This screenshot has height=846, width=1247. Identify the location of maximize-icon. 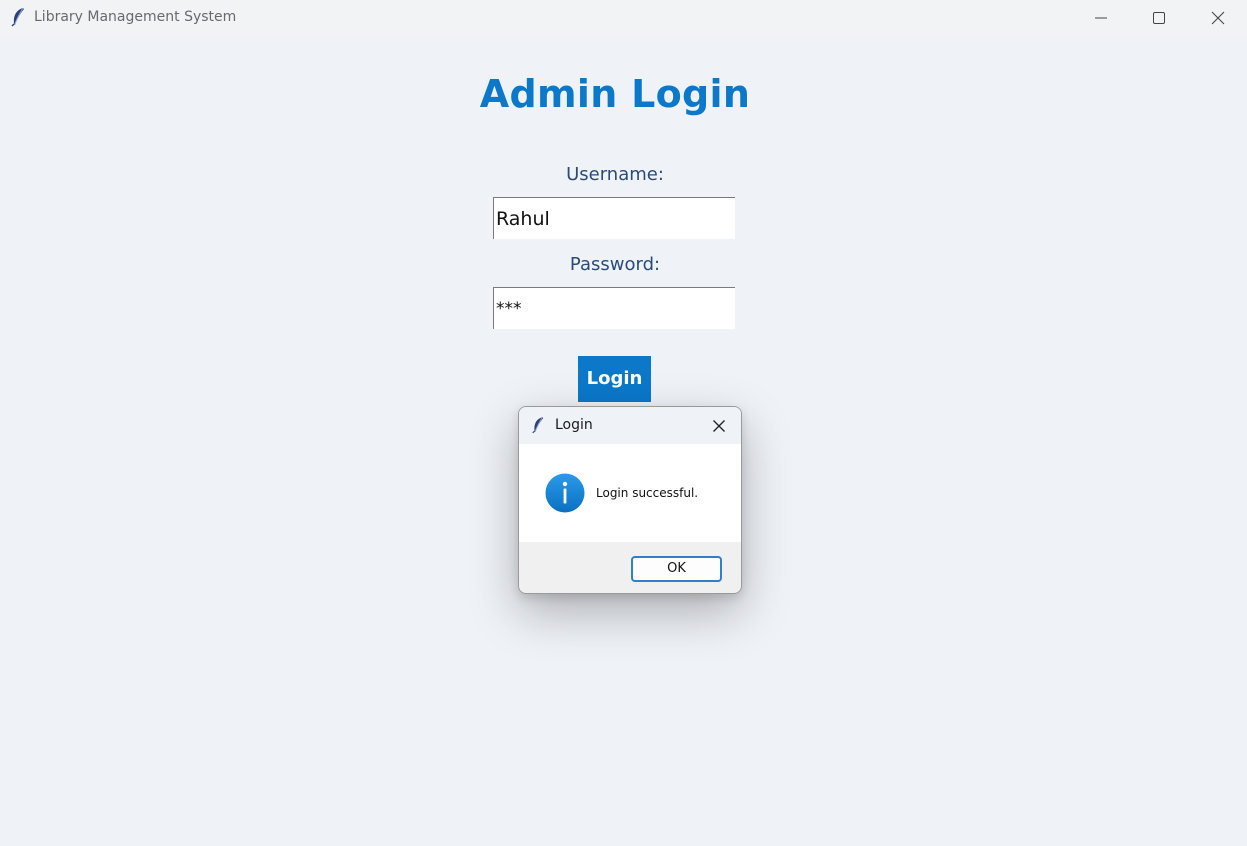
(1159, 18).